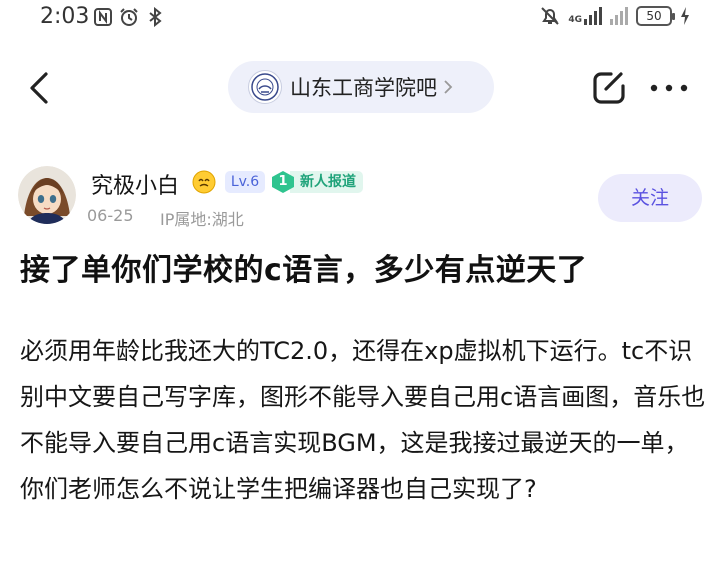 Image resolution: width=720 pixels, height=562 pixels. What do you see at coordinates (360, 17) in the screenshot?
I see `status-bar: 2:03 4G 50` at bounding box center [360, 17].